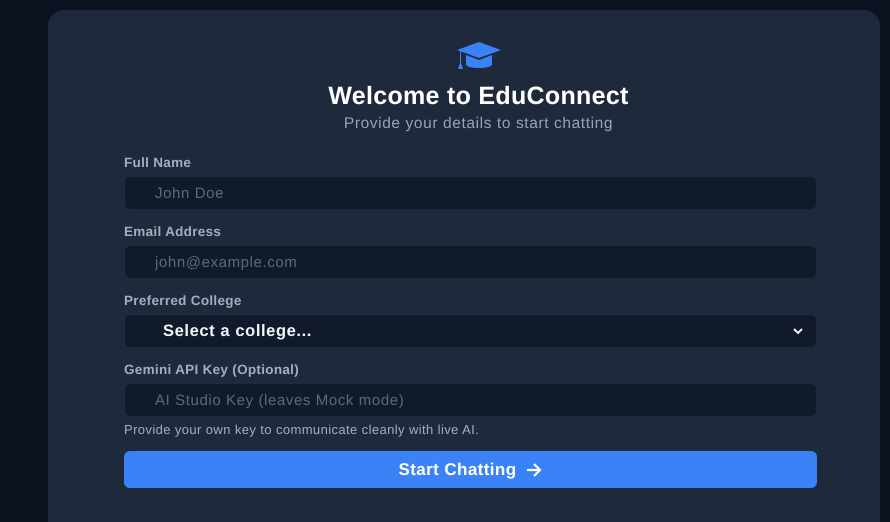 The image size is (890, 522). Describe the element at coordinates (212, 369) in the screenshot. I see `field-label: Gemini API Key (Optional)` at that location.